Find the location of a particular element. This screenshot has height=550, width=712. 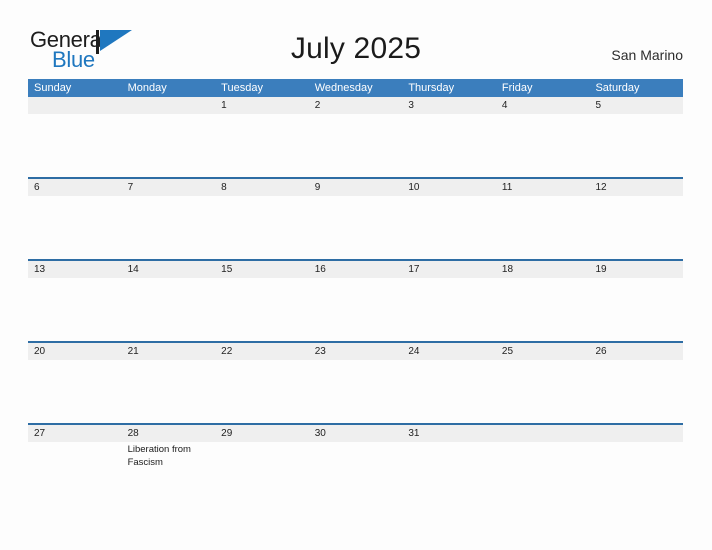

dow-friday: Friday is located at coordinates (517, 88).